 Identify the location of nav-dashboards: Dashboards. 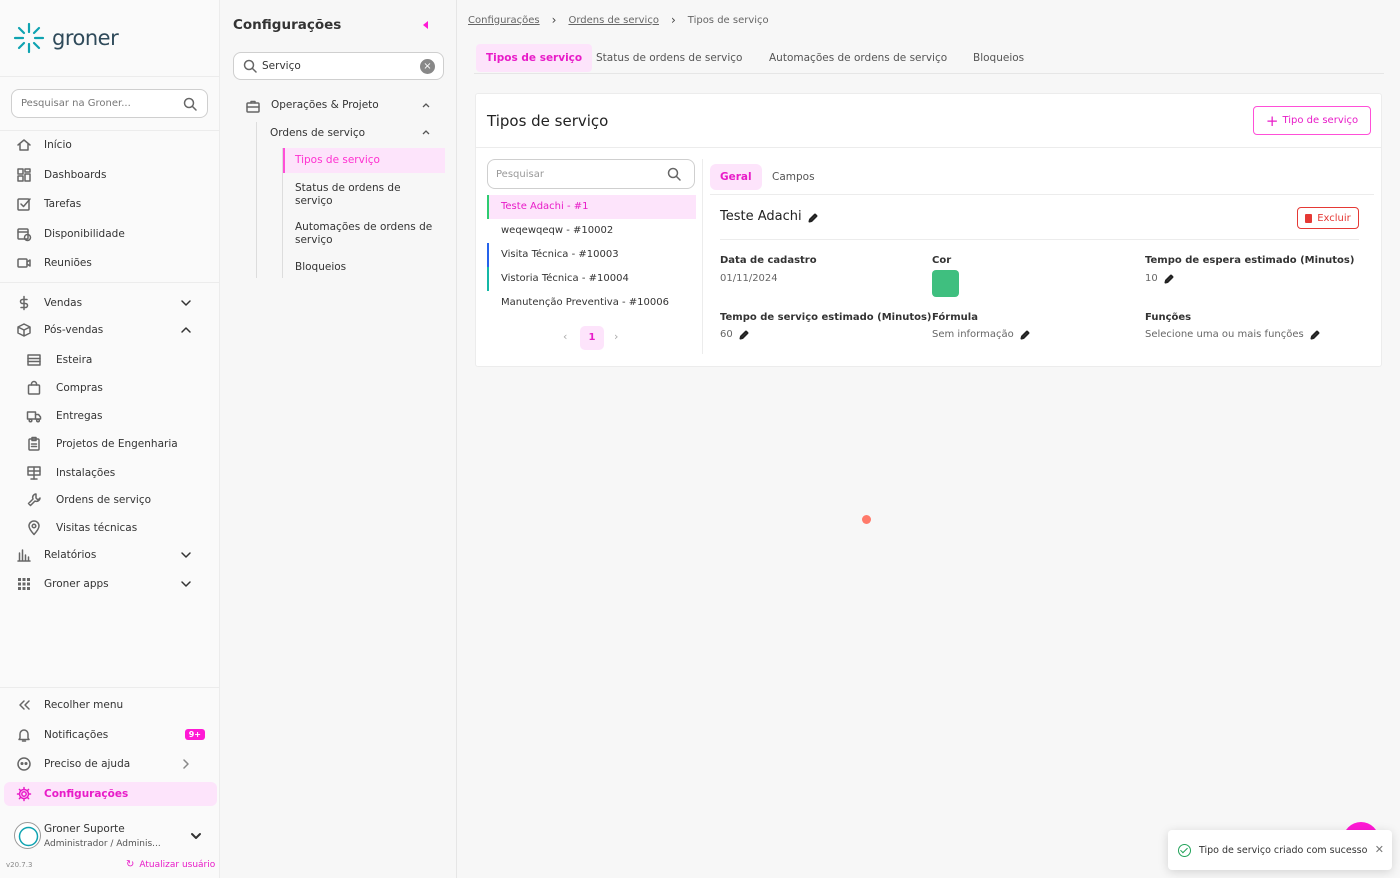
(110, 175).